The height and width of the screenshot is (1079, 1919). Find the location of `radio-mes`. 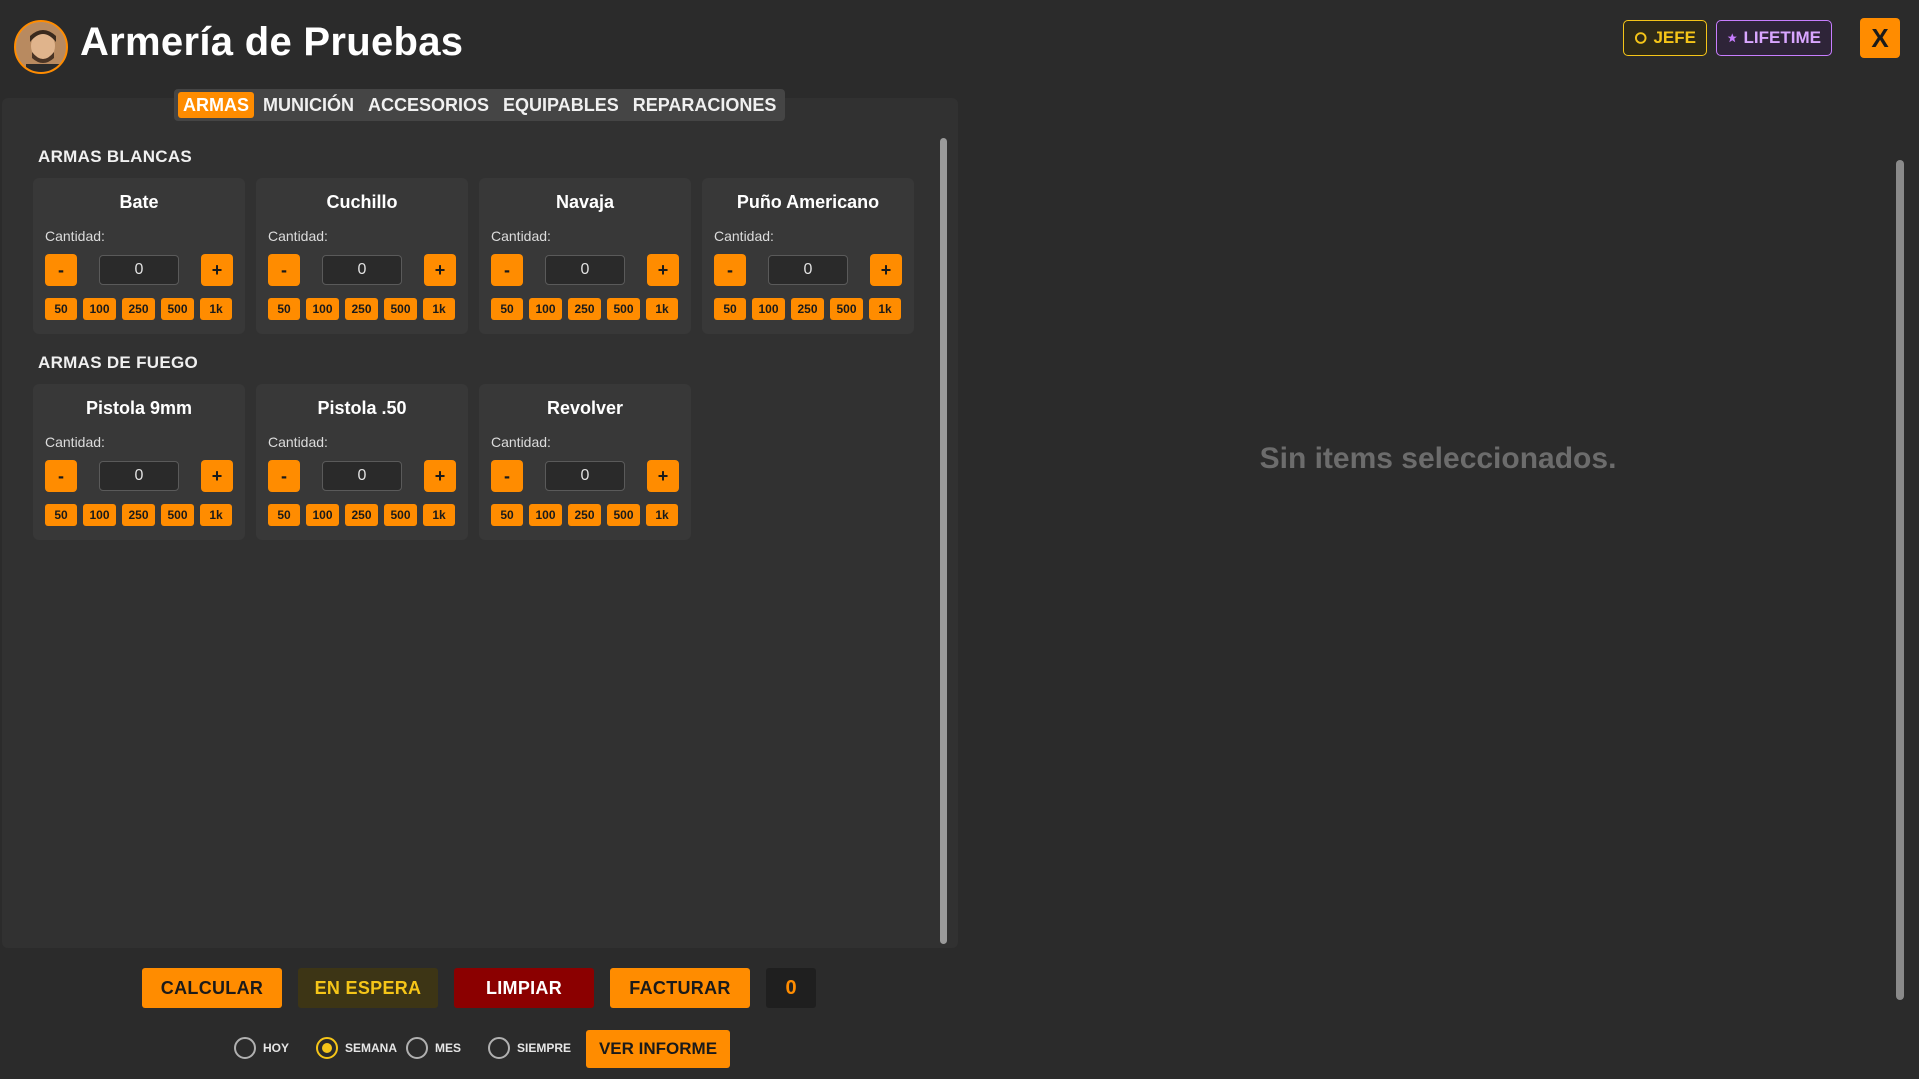

radio-mes is located at coordinates (417, 1048).